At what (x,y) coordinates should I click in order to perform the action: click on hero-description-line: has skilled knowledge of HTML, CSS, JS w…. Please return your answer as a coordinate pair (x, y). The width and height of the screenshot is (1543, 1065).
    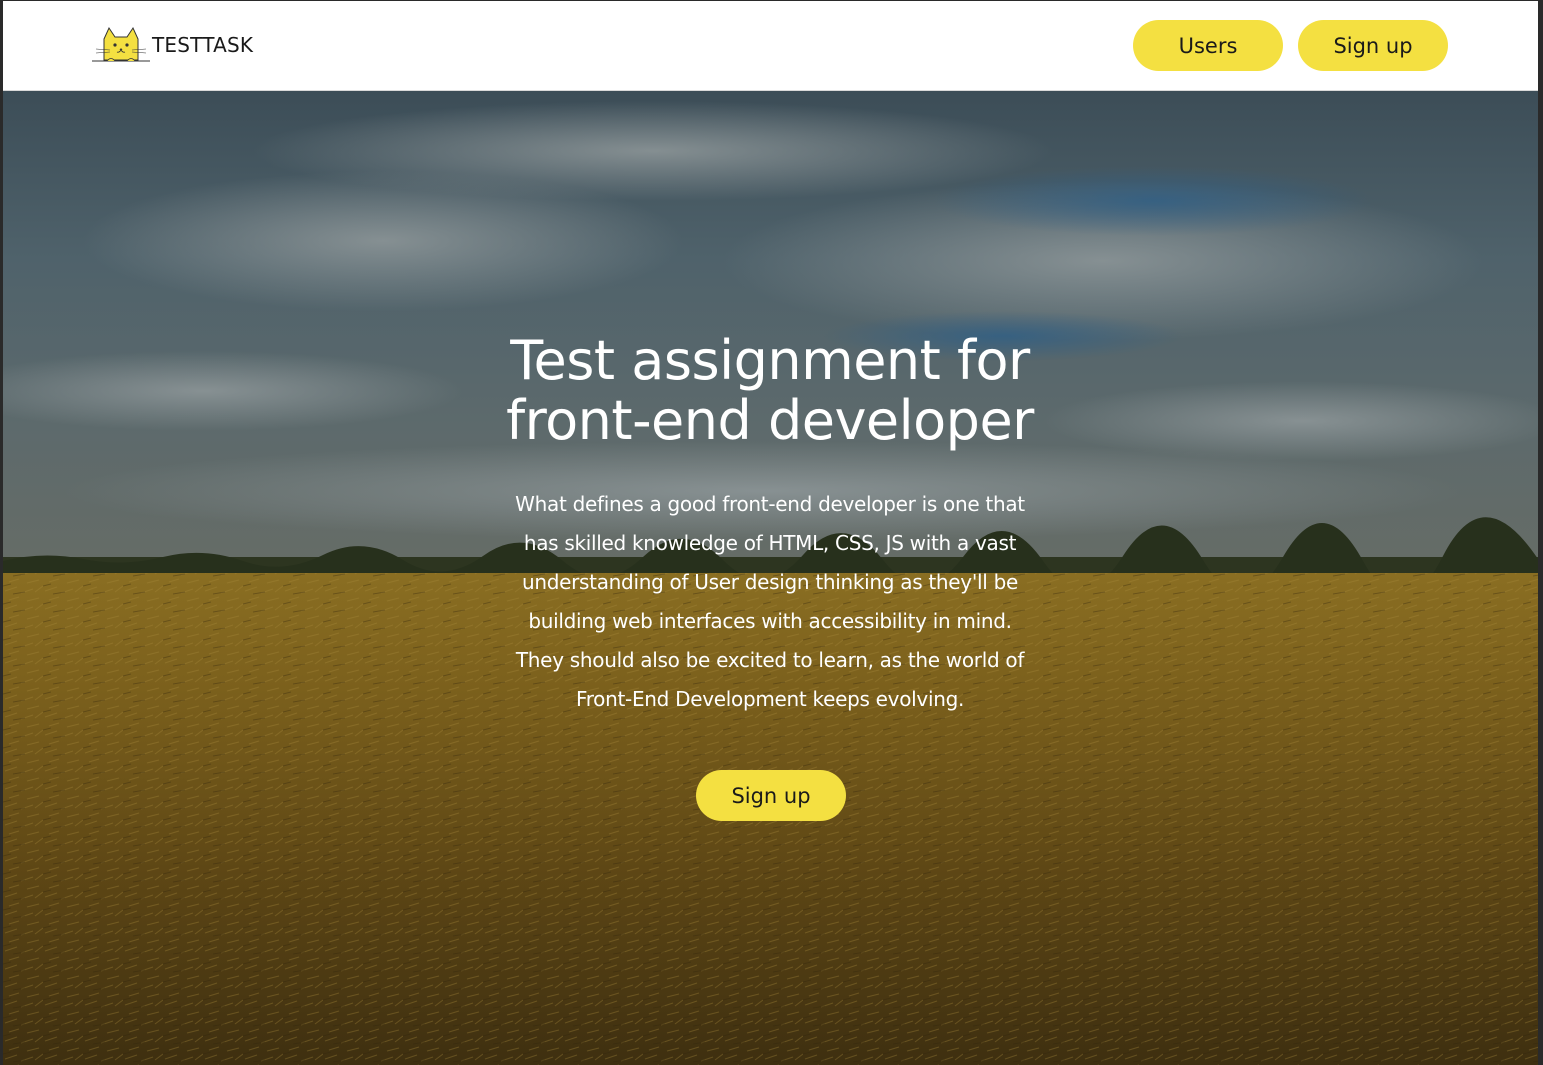
    Looking at the image, I should click on (770, 543).